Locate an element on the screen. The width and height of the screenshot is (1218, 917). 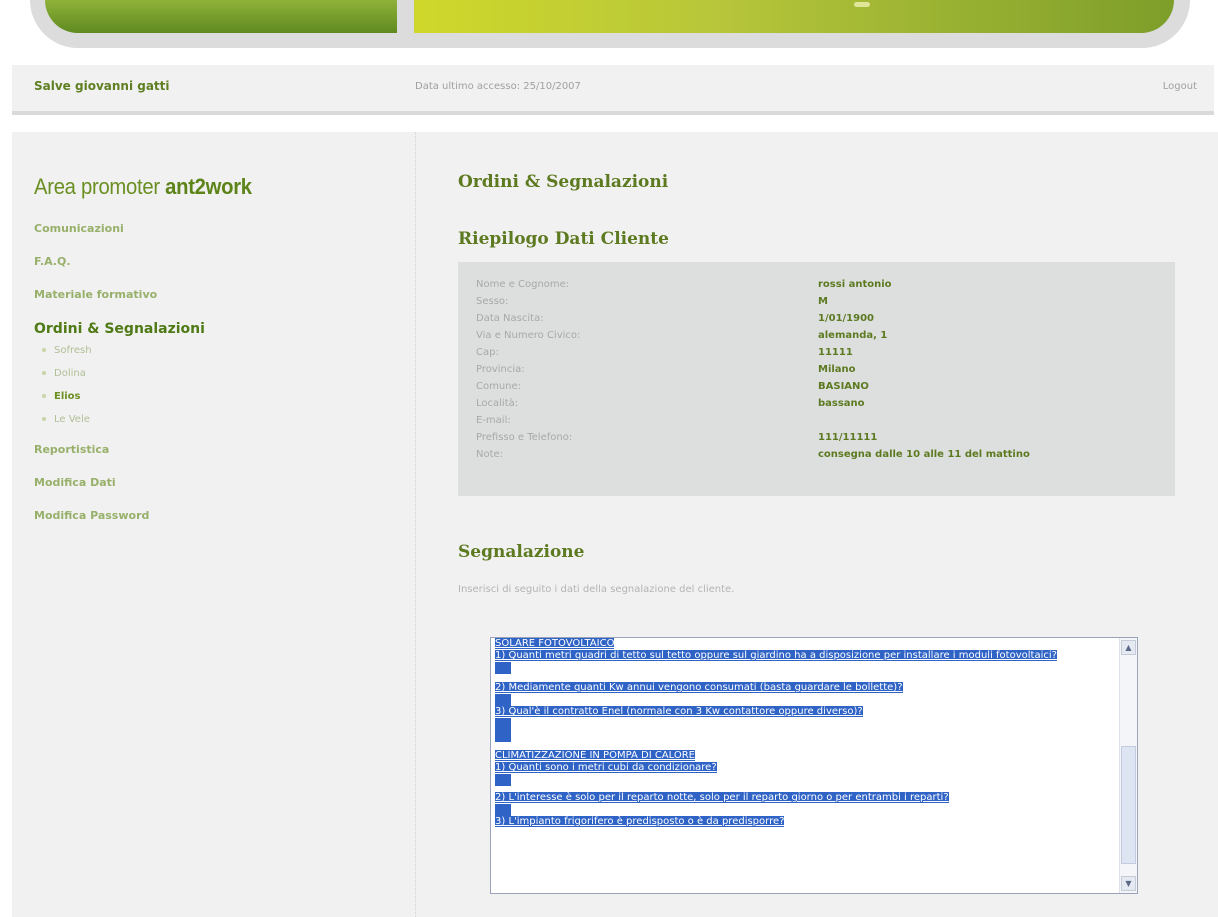
logout-link: Logout is located at coordinates (1180, 86).